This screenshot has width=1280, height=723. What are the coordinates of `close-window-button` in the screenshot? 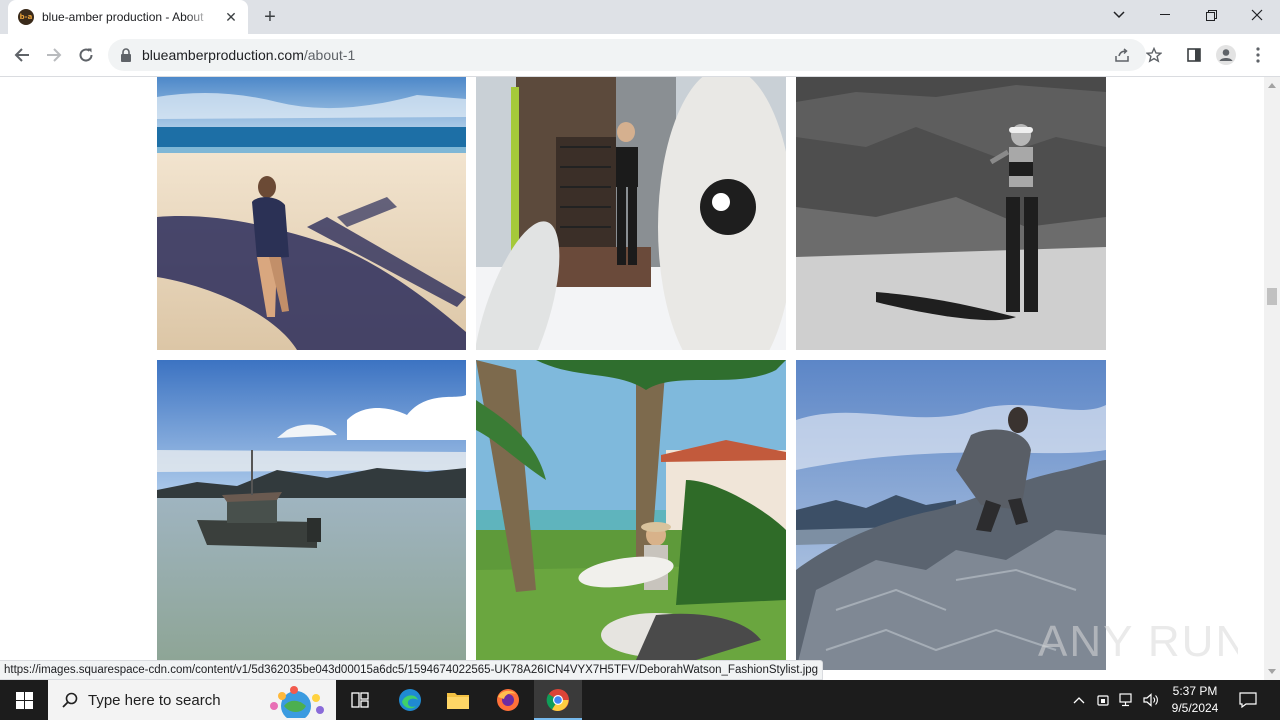 It's located at (1257, 15).